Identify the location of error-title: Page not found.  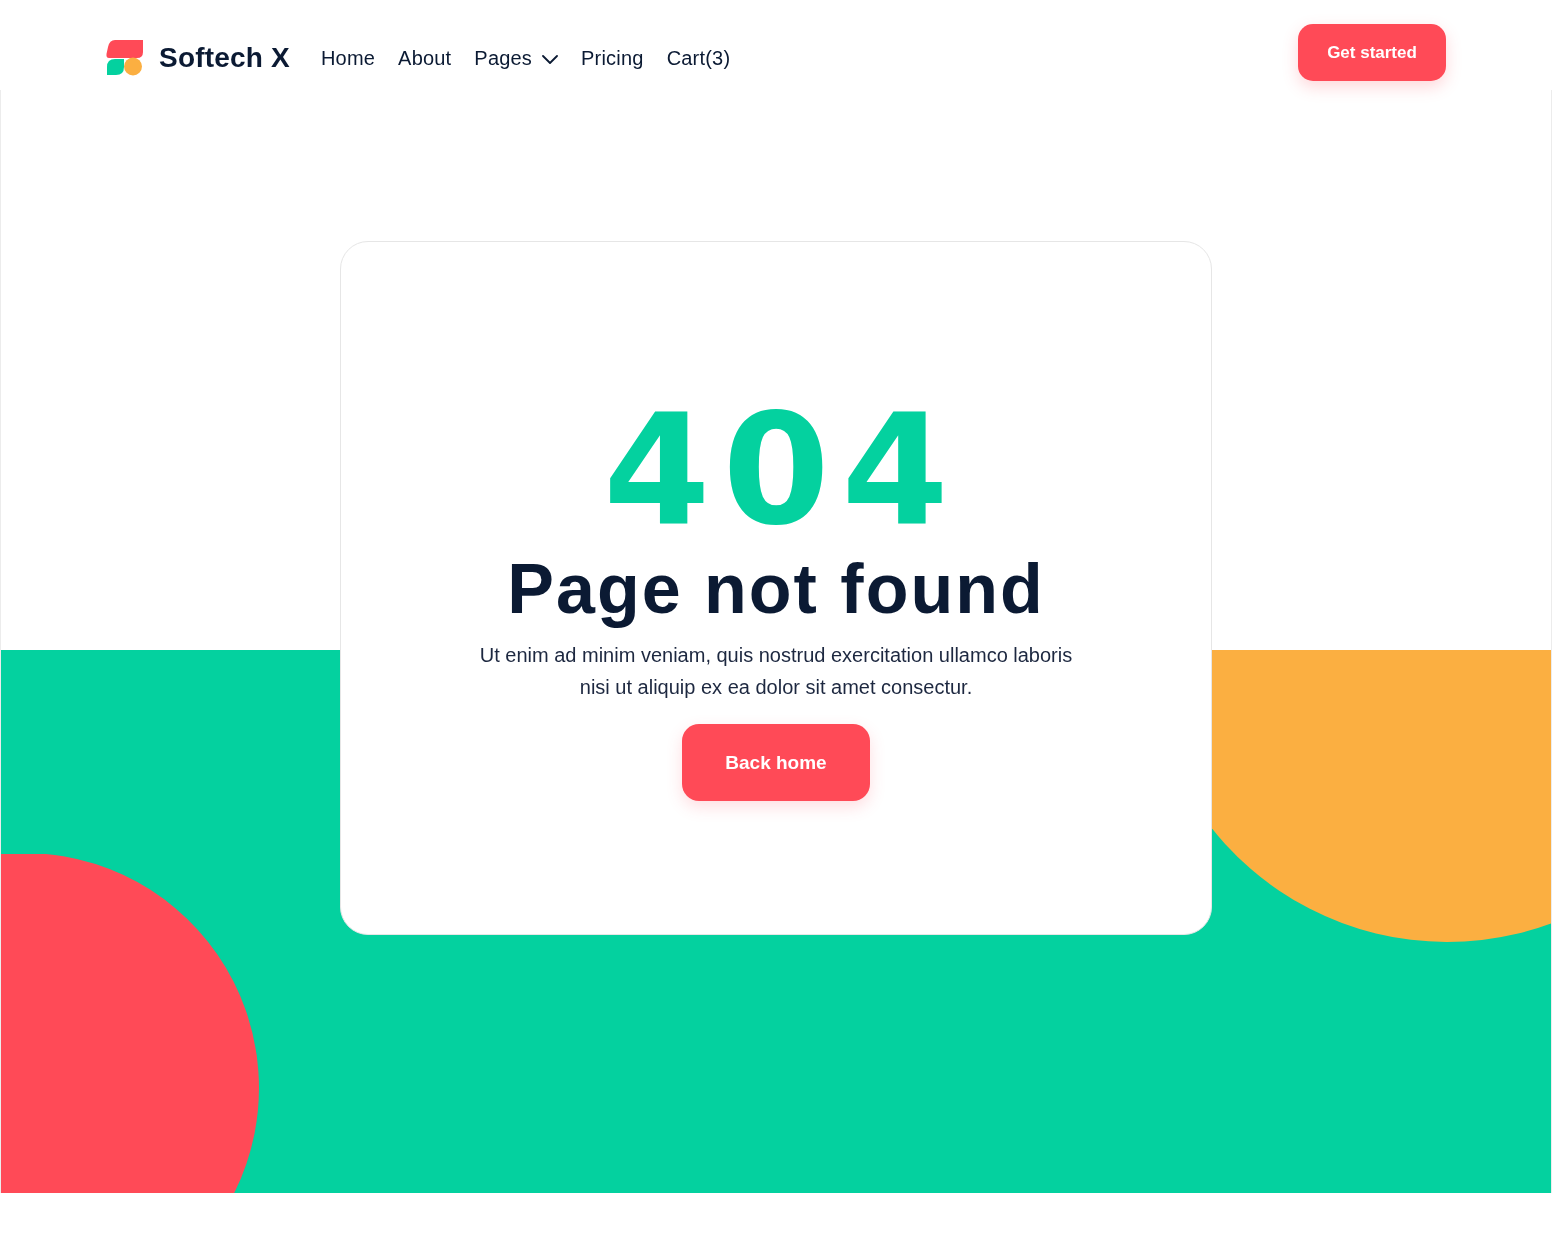
(776, 589).